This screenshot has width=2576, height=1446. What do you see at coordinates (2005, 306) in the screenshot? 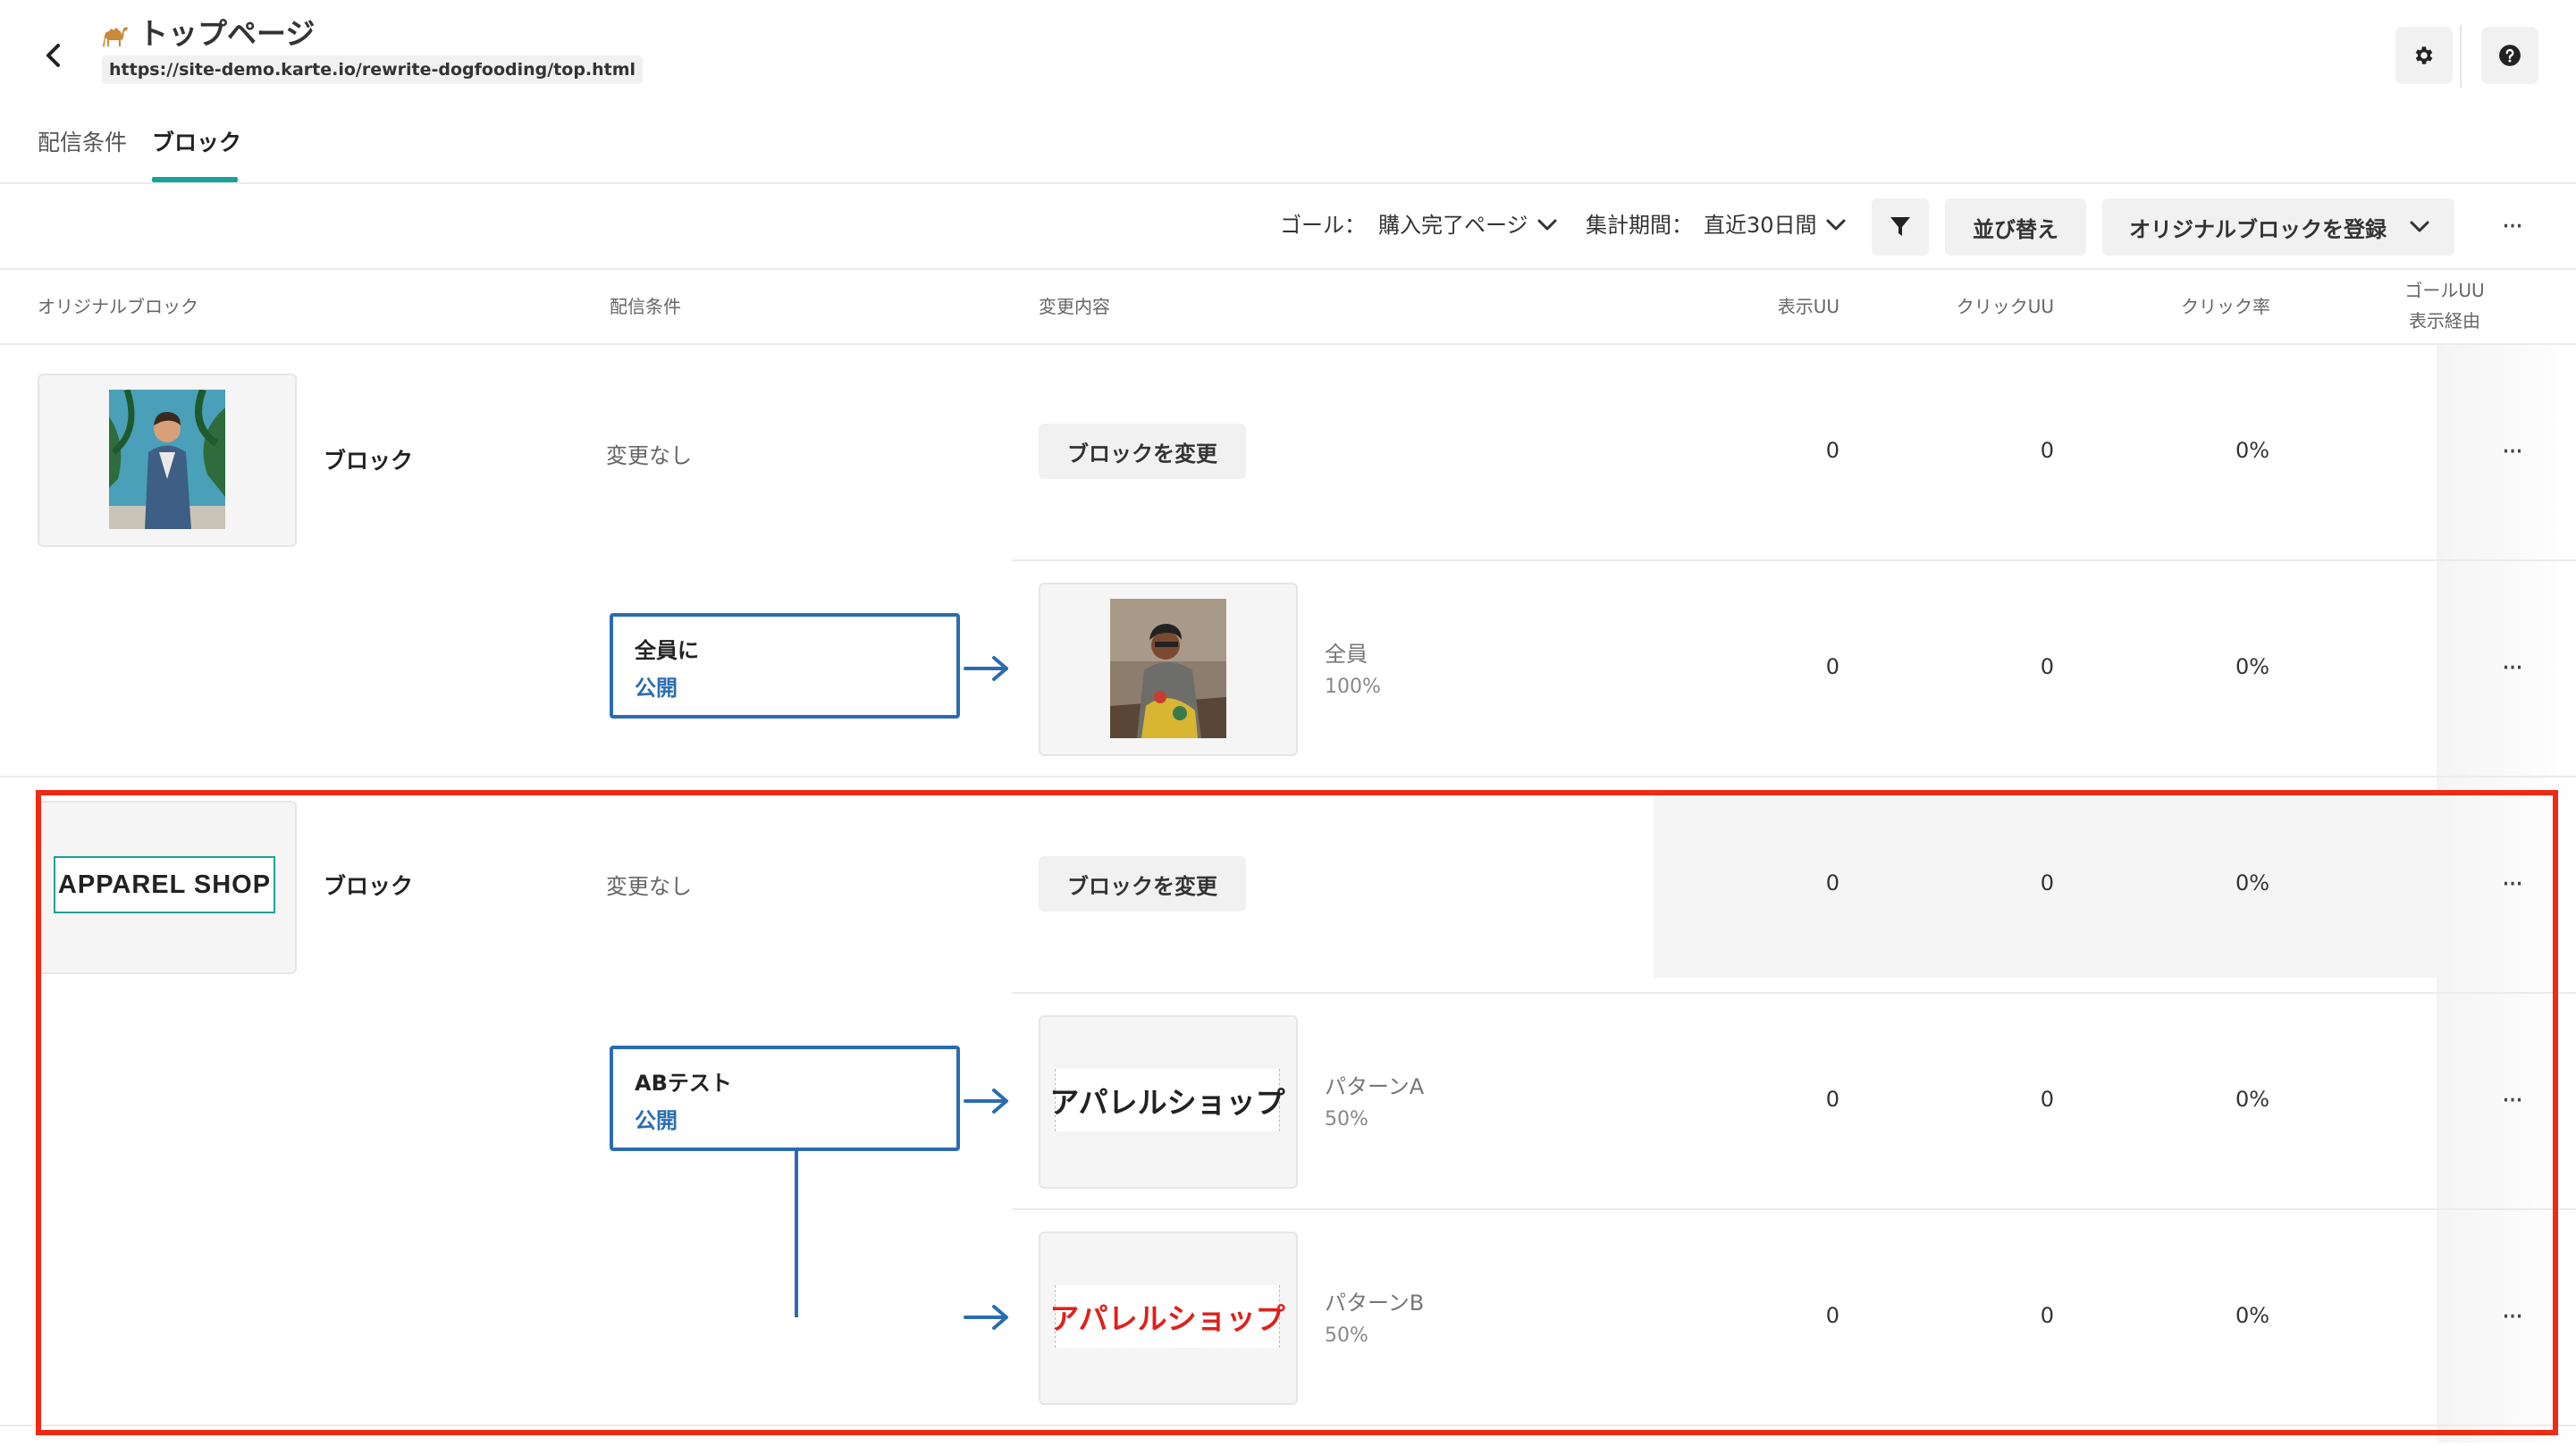
I see `column-header-click-uu: クリックUU` at bounding box center [2005, 306].